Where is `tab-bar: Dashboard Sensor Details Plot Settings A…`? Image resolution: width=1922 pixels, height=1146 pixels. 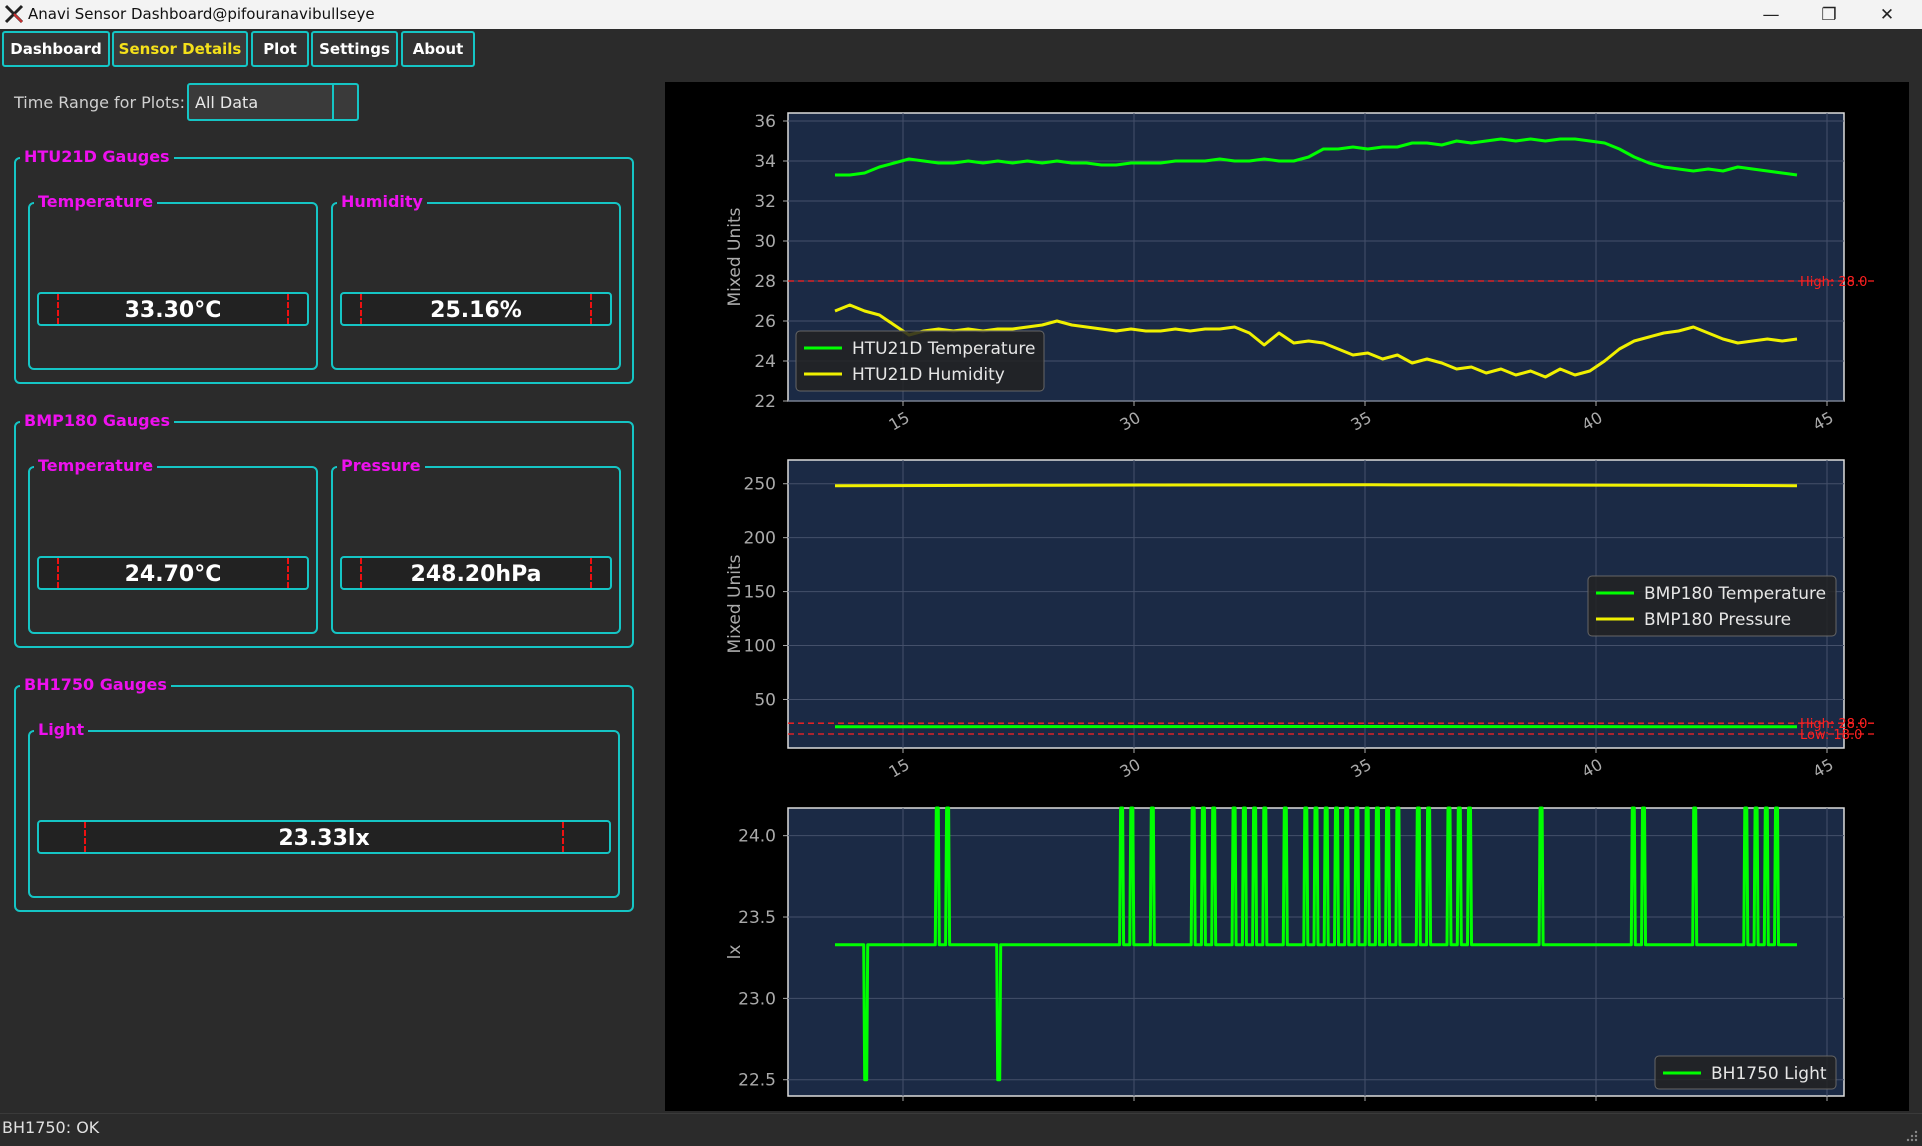
tab-bar: Dashboard Sensor Details Plot Settings A… is located at coordinates (961, 50).